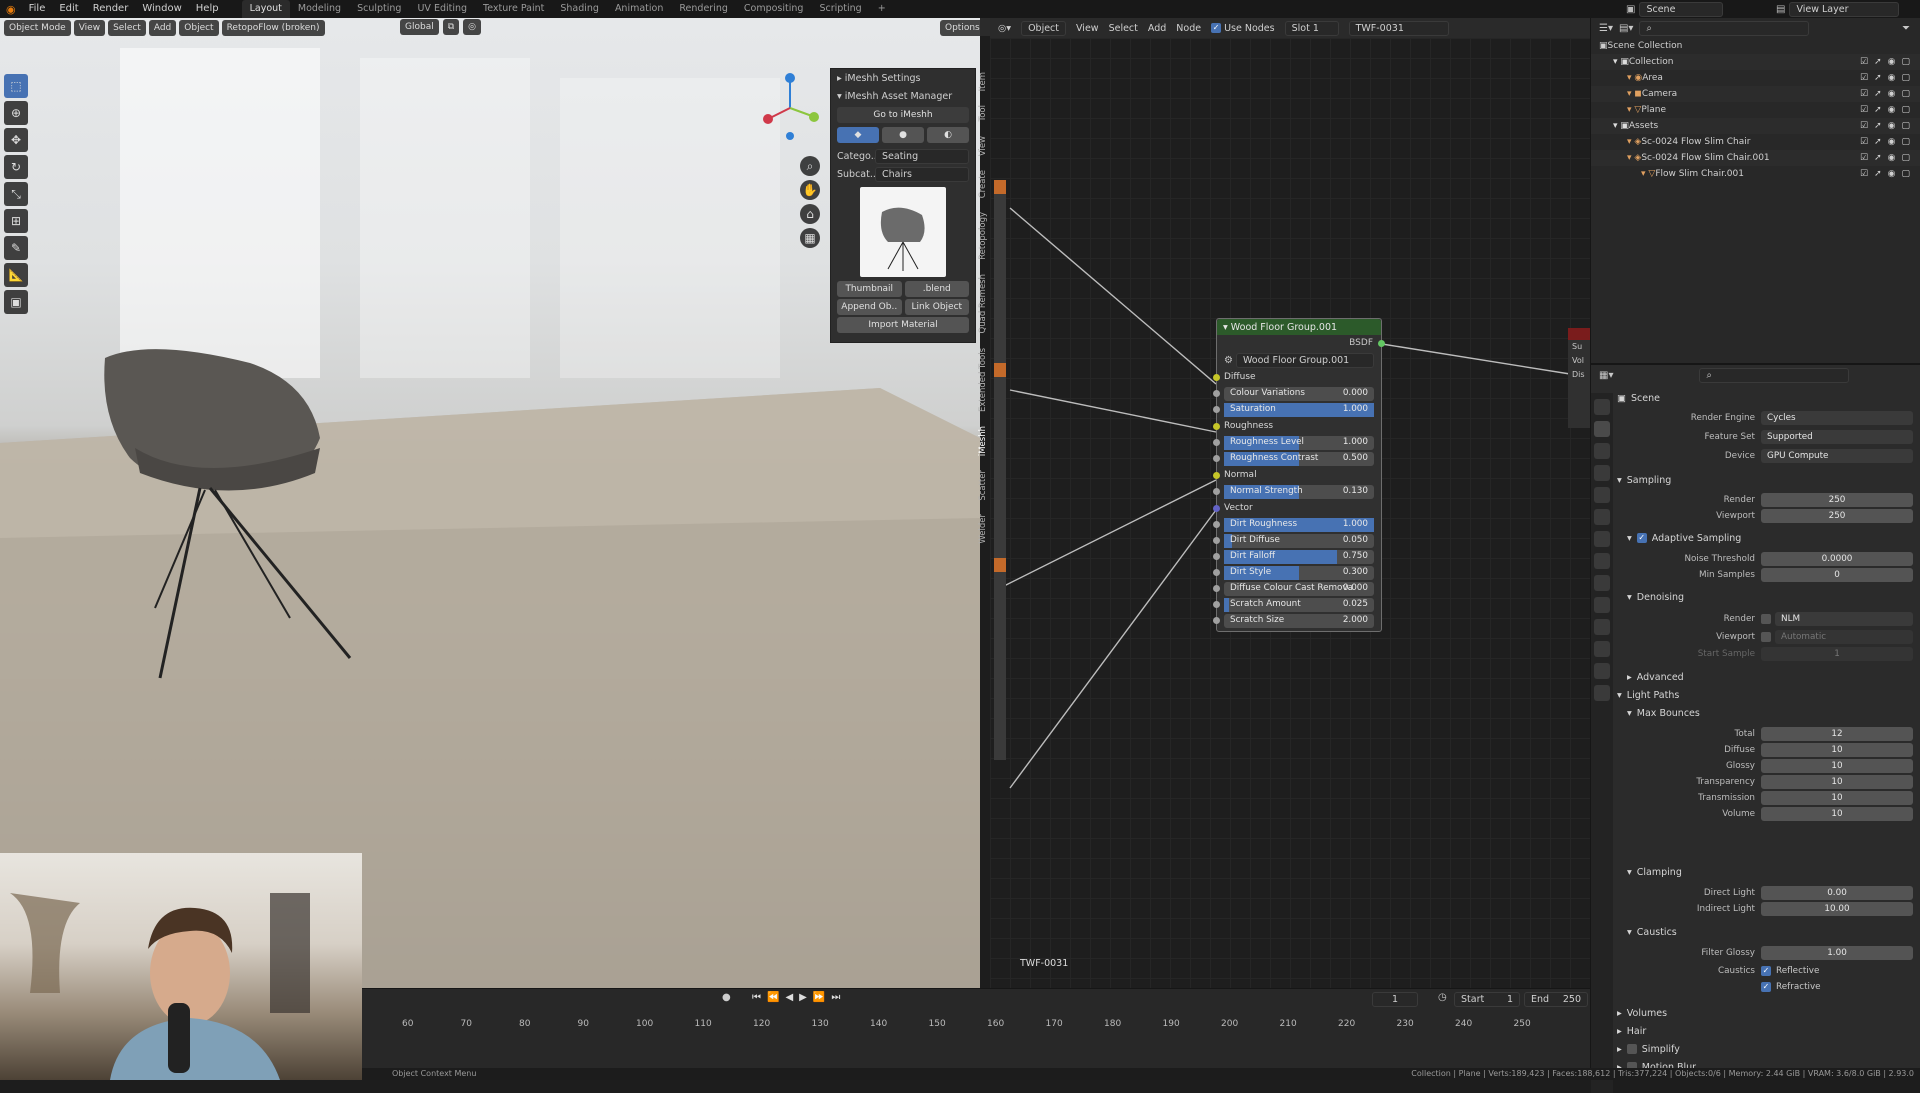 This screenshot has width=1920, height=1093. Describe the element at coordinates (16, 194) in the screenshot. I see `scale-icon: ⤡` at that location.